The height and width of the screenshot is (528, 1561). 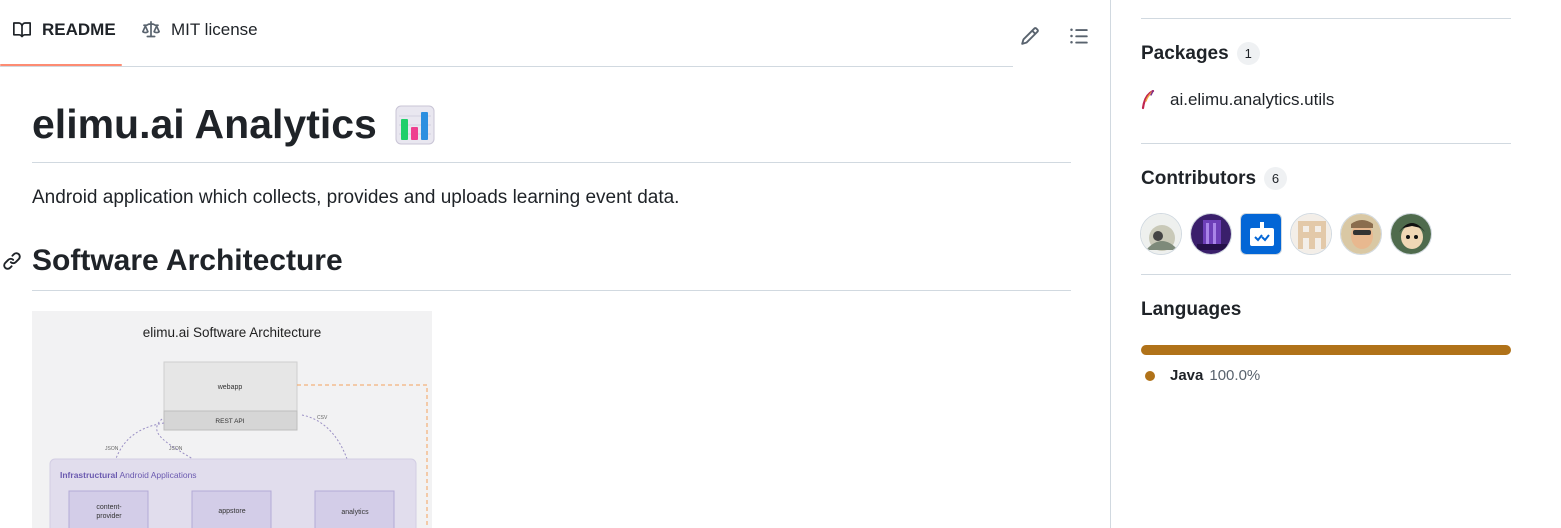 I want to click on law-scale-icon, so click(x=151, y=30).